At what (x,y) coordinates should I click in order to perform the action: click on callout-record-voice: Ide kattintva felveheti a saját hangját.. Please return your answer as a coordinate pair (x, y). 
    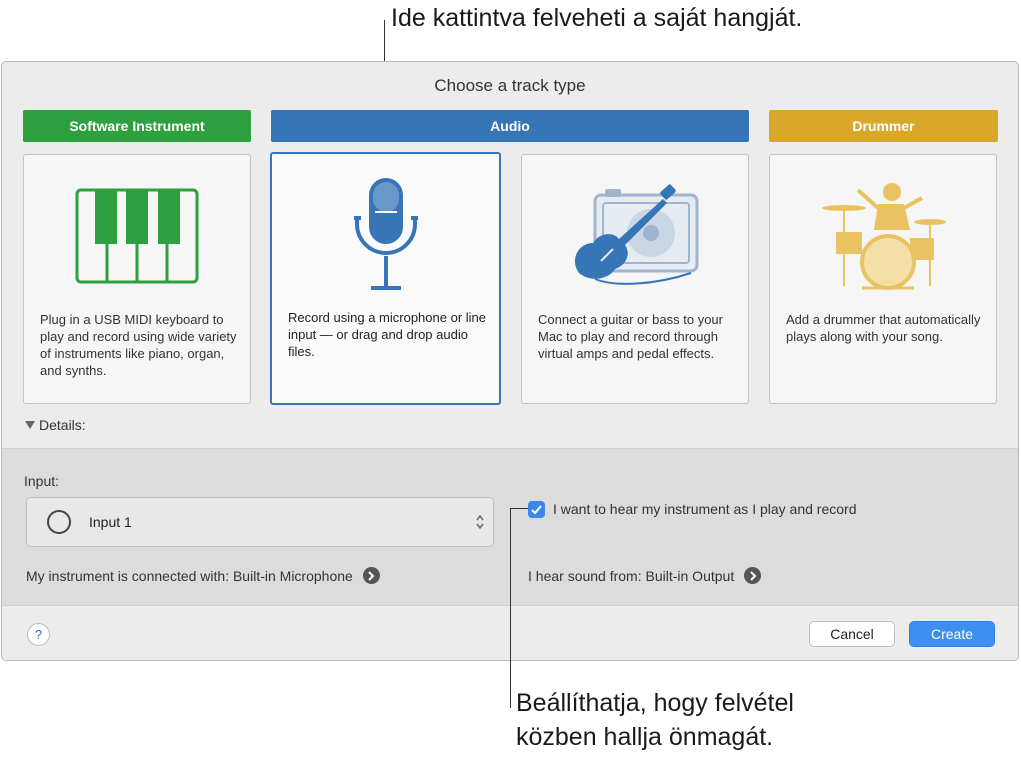
    Looking at the image, I should click on (597, 18).